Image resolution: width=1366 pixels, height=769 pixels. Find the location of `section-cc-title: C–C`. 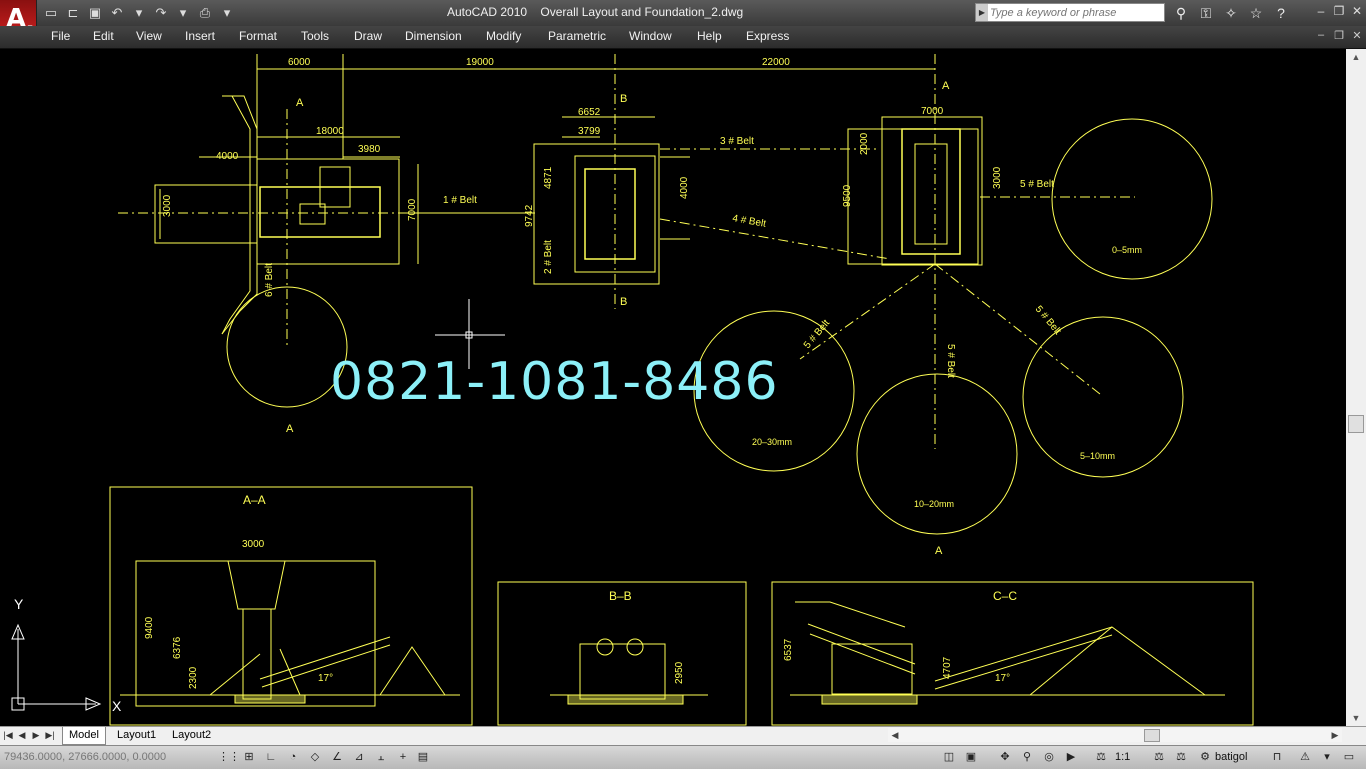

section-cc-title: C–C is located at coordinates (1005, 596).